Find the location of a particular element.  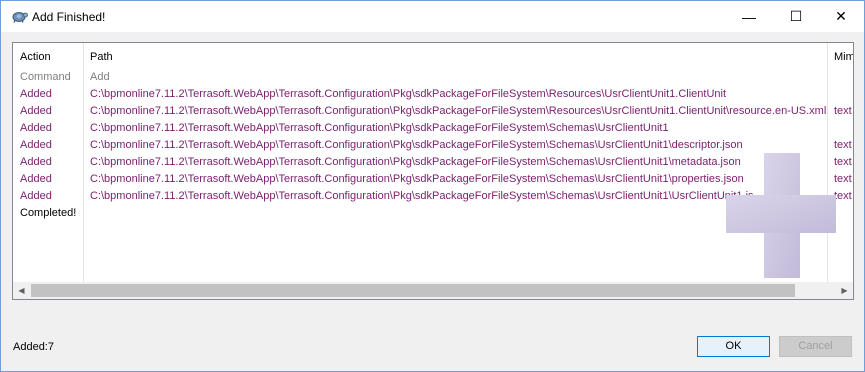

row-action: Completed! is located at coordinates (48, 213).